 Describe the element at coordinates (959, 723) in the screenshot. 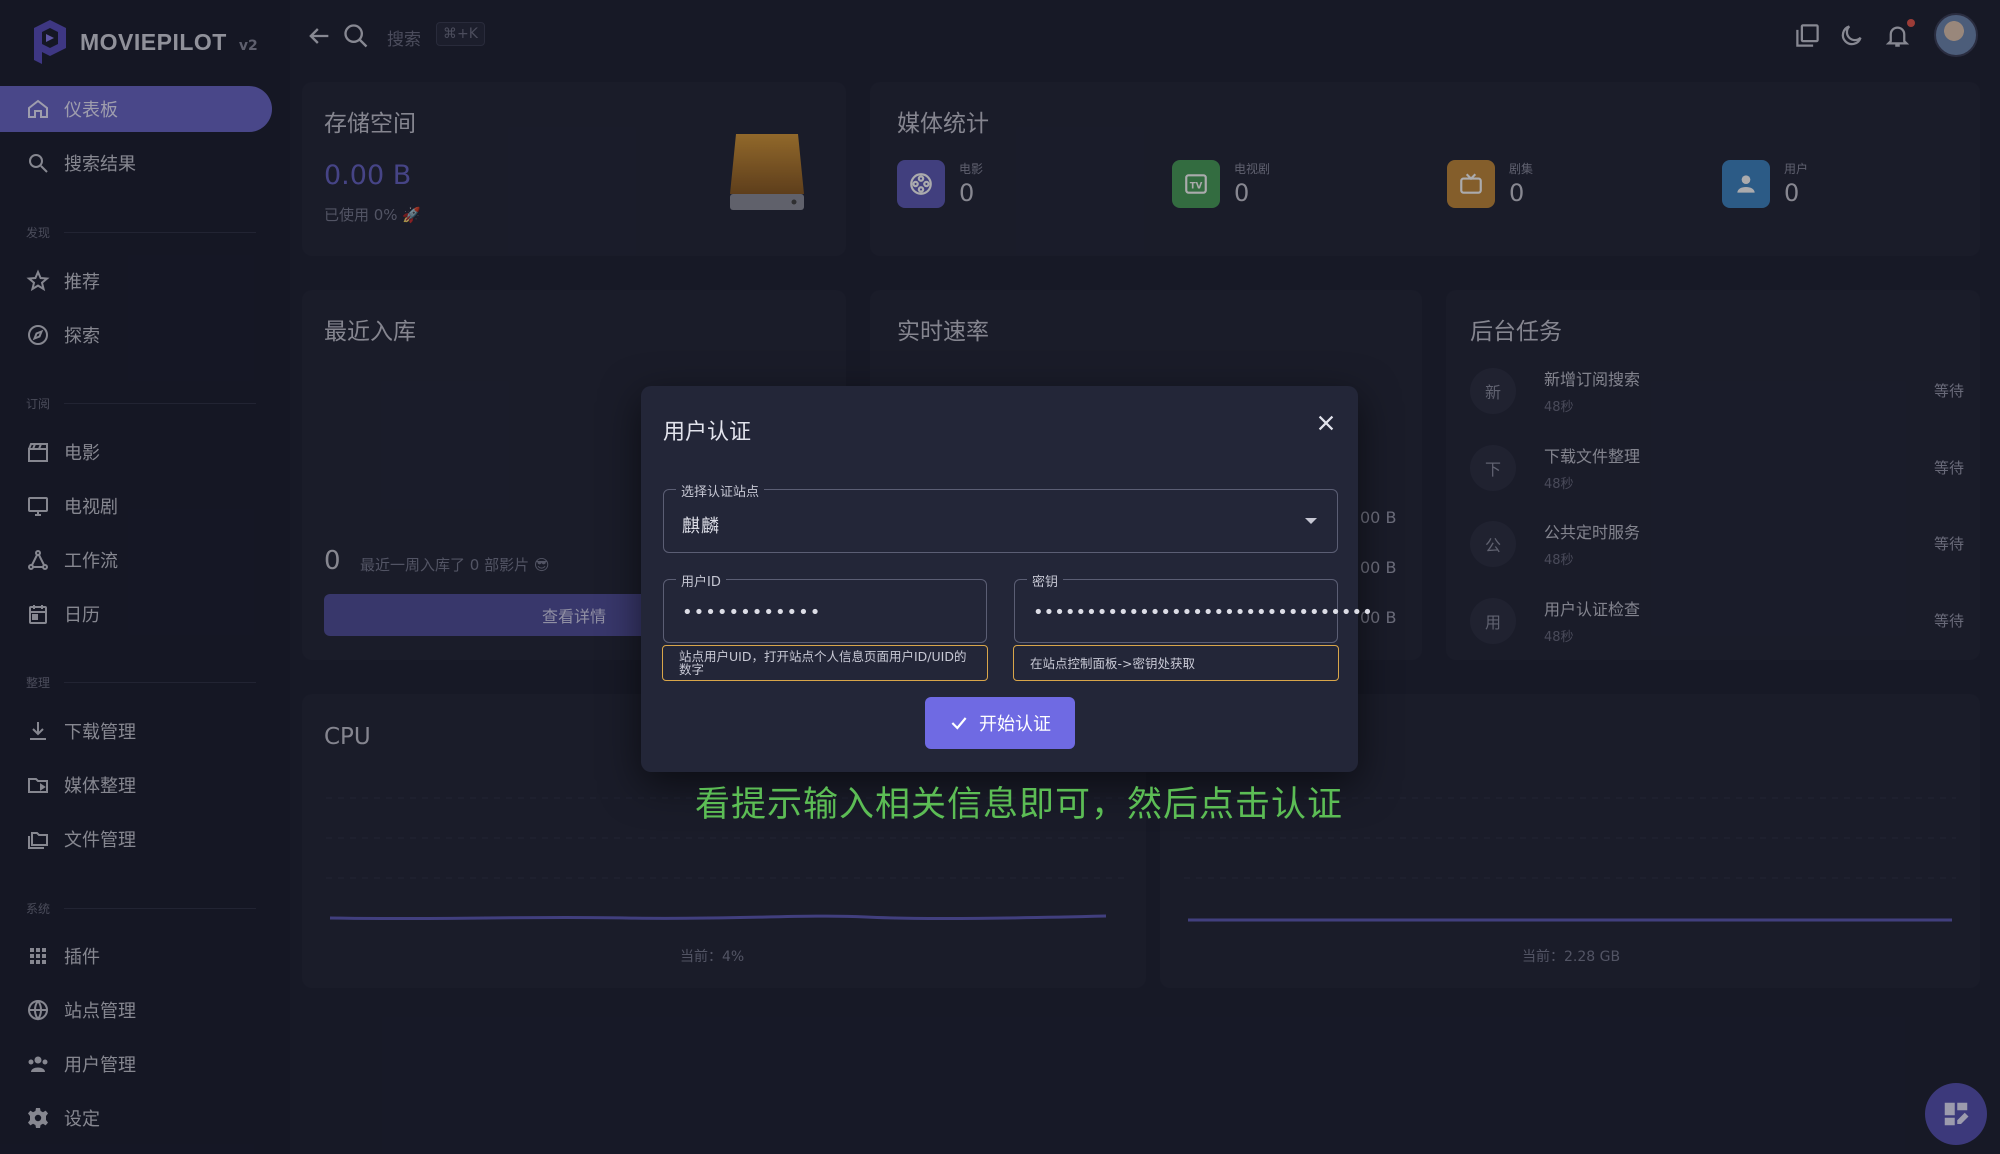

I see `check-icon` at that location.